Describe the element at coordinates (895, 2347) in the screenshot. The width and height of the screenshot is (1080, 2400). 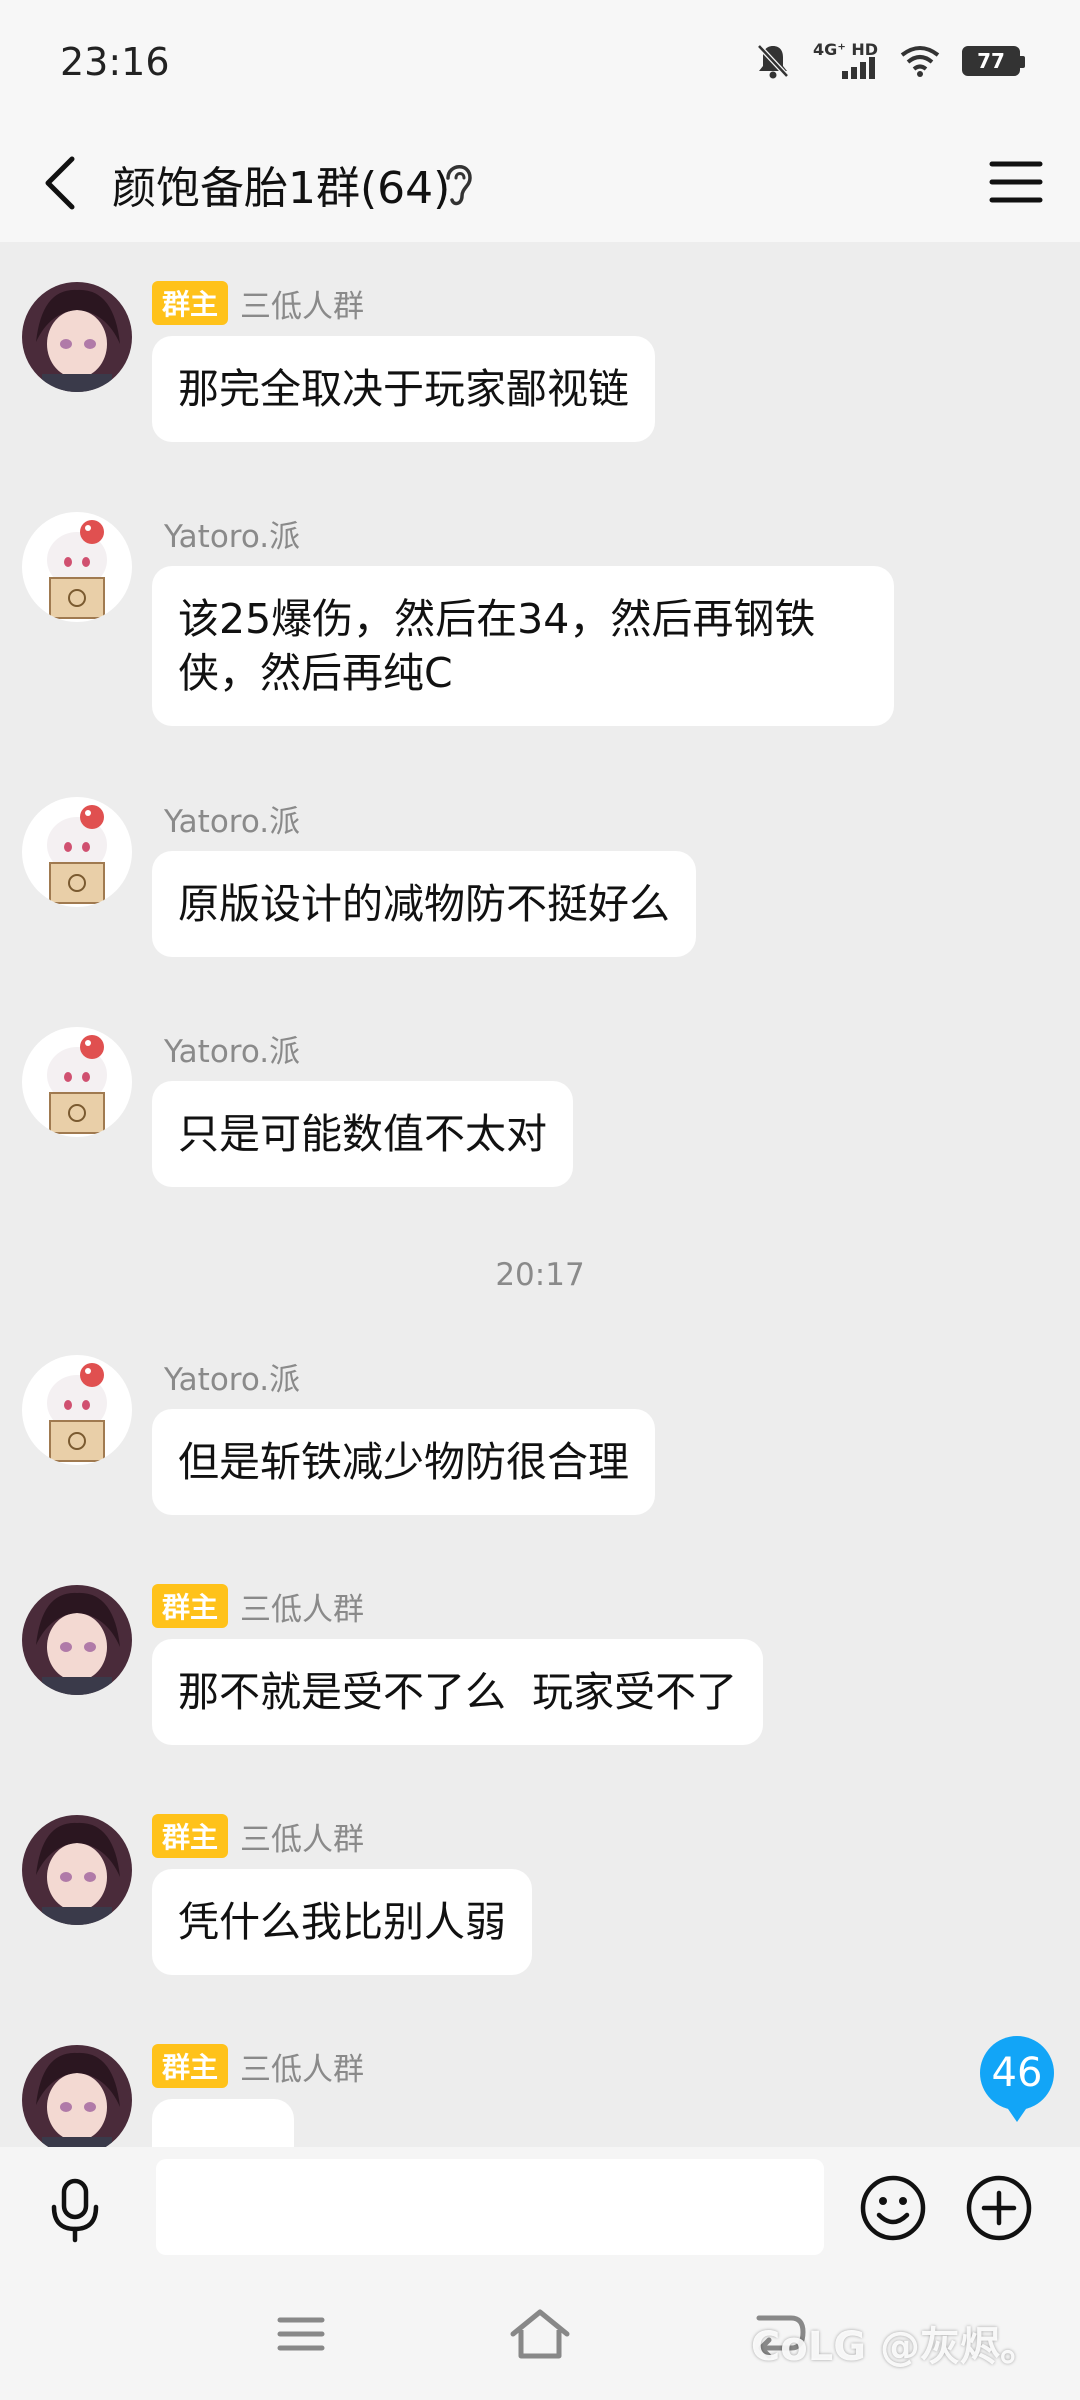
I see `watermark: CoLG @灰烬。` at that location.